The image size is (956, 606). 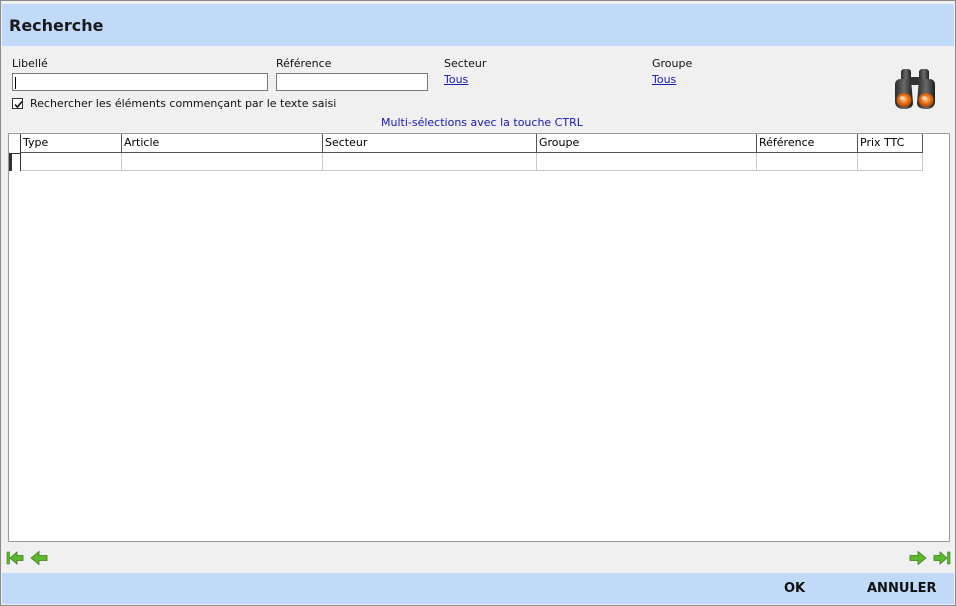 I want to click on binoculars-icon, so click(x=915, y=89).